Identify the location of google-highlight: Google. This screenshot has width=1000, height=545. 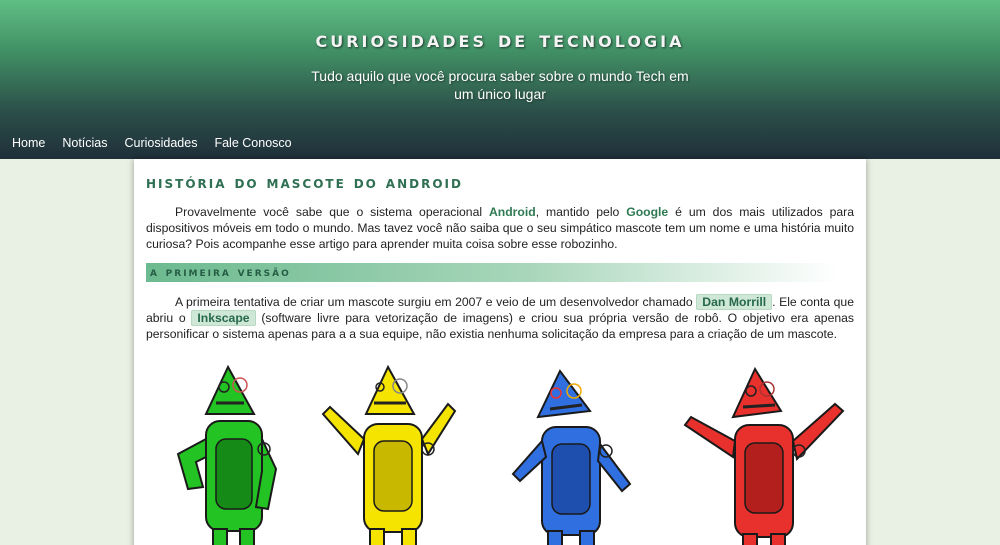
(647, 212).